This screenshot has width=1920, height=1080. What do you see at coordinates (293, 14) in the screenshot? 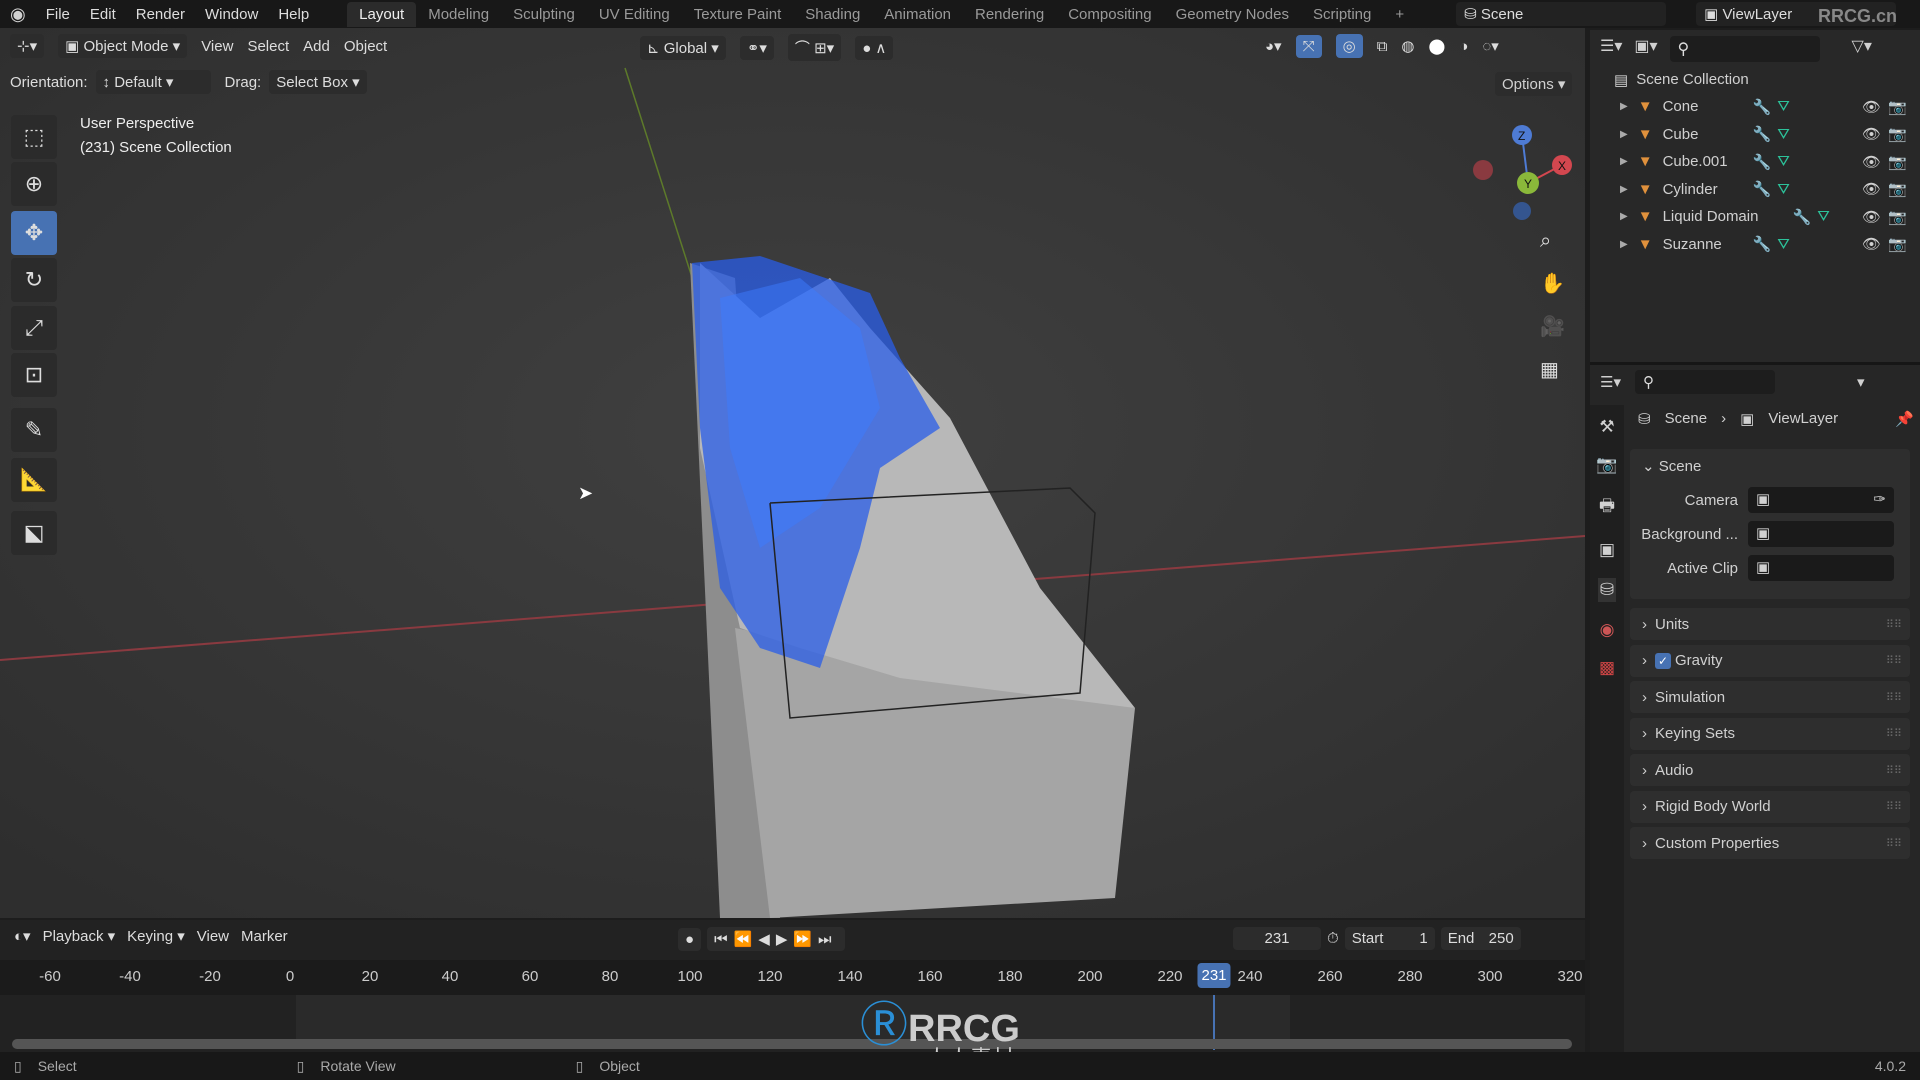
I see `menu-help: Help` at bounding box center [293, 14].